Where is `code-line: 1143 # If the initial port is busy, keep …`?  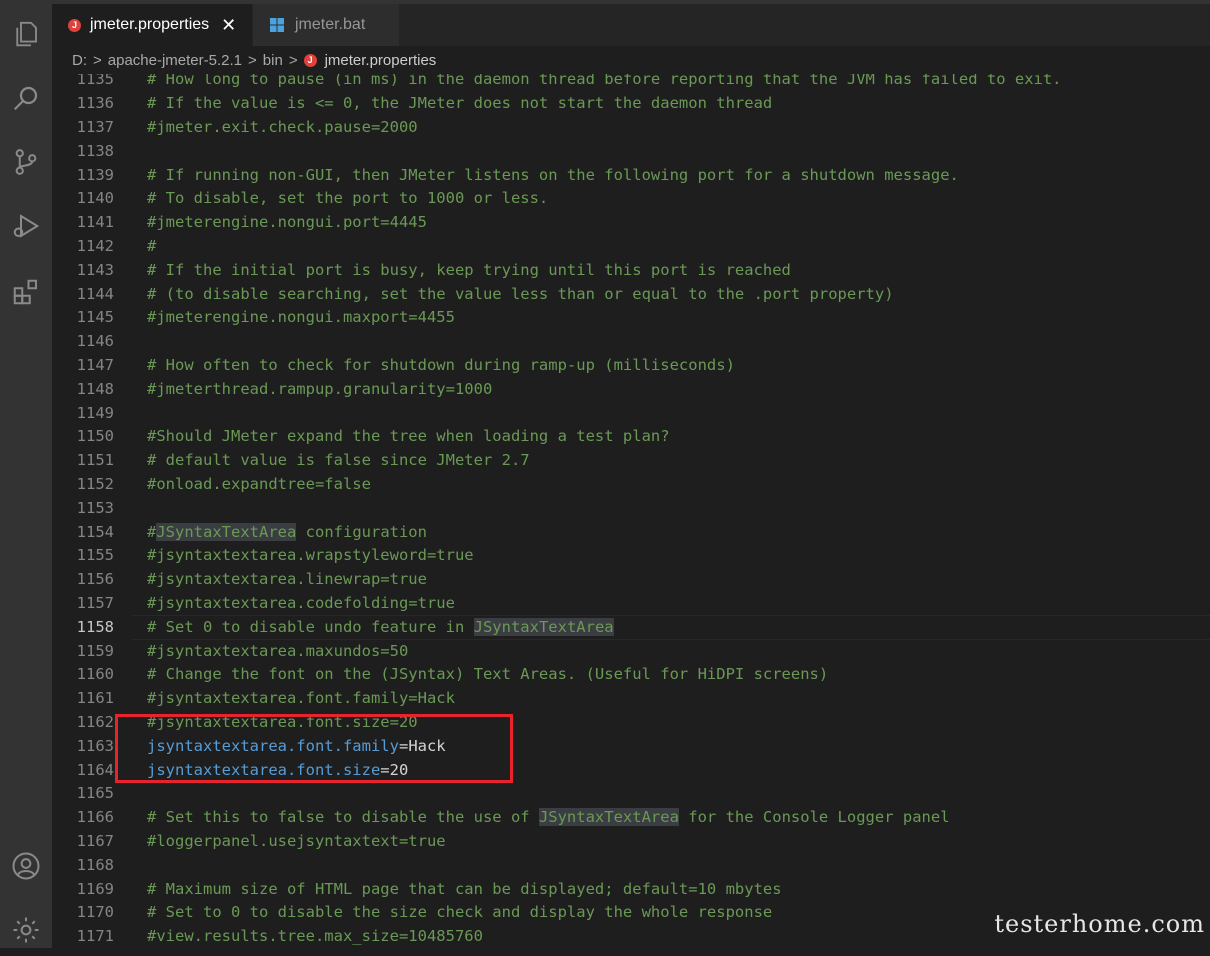 code-line: 1143 # If the initial port is busy, keep … is located at coordinates (631, 270).